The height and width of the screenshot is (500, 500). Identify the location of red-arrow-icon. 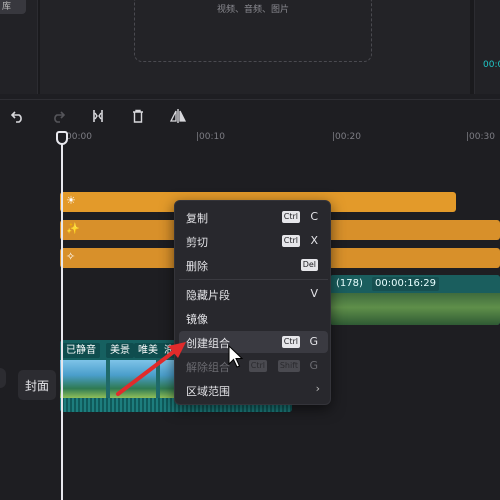
(151, 369).